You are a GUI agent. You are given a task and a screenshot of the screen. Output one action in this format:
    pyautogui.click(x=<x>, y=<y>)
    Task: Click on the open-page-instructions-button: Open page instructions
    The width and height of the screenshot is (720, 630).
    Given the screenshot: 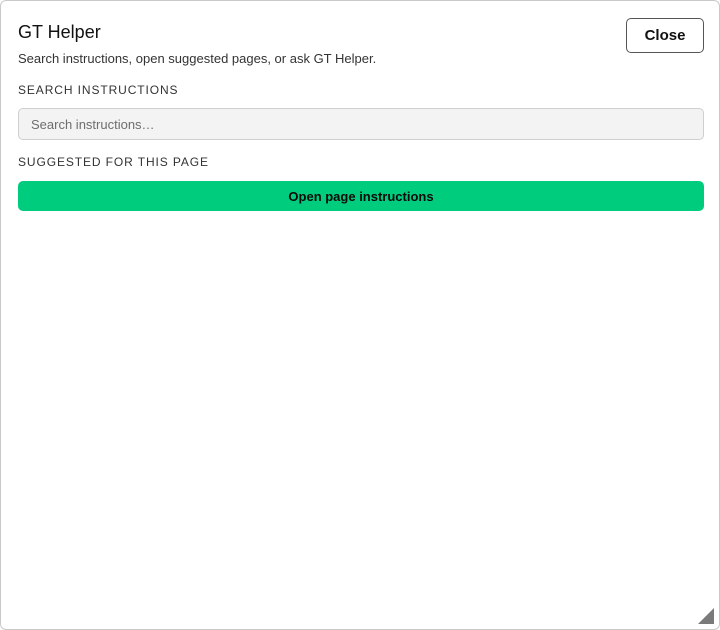 What is the action you would take?
    pyautogui.click(x=361, y=196)
    